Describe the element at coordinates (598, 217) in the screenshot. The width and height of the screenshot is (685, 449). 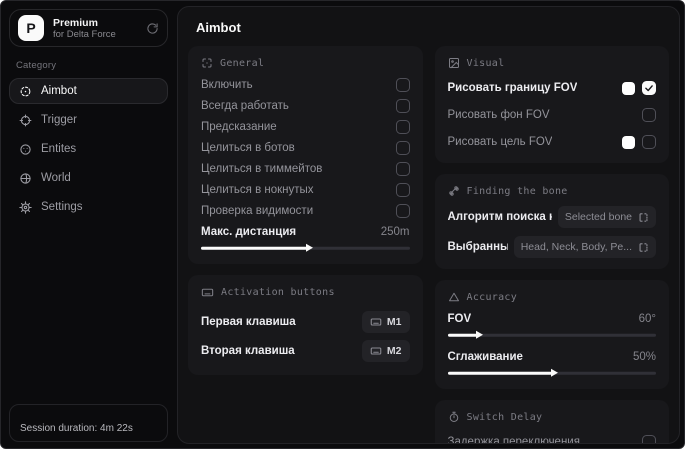
I see `selected-value: Selected bone` at that location.